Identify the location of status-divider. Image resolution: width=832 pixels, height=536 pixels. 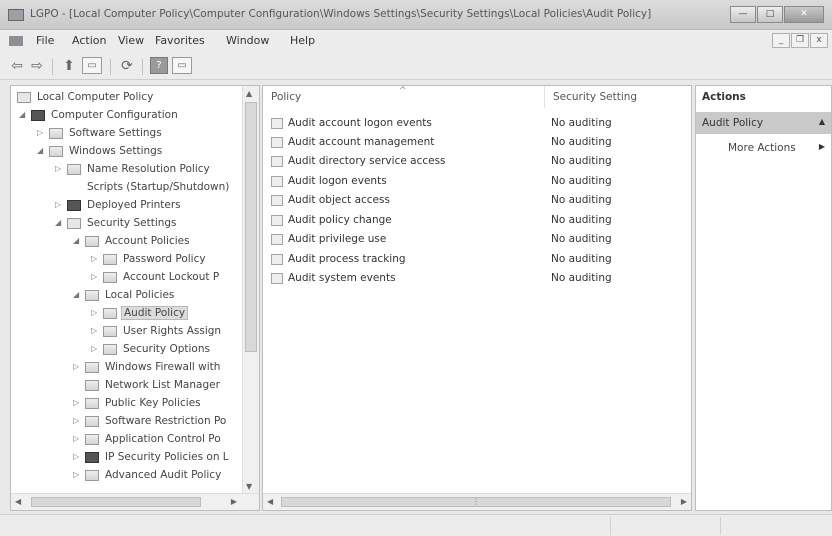
(720, 526).